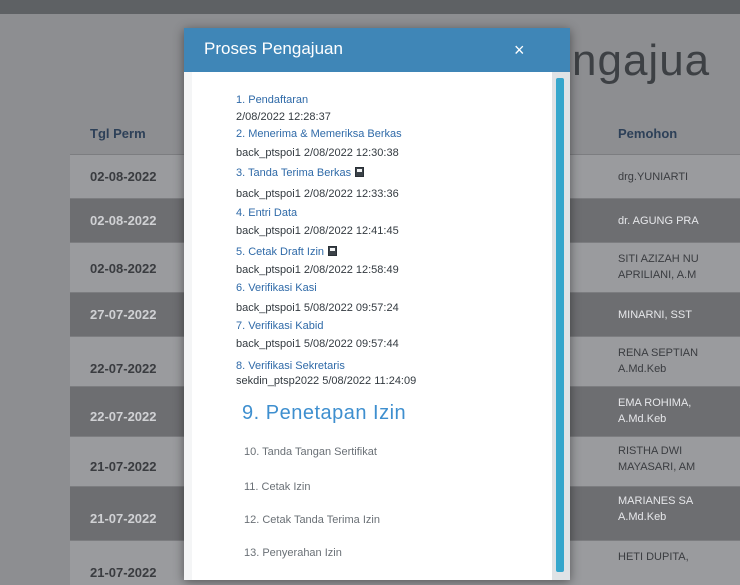  Describe the element at coordinates (658, 221) in the screenshot. I see `row-applicant: dr. AGUNG PRA` at that location.